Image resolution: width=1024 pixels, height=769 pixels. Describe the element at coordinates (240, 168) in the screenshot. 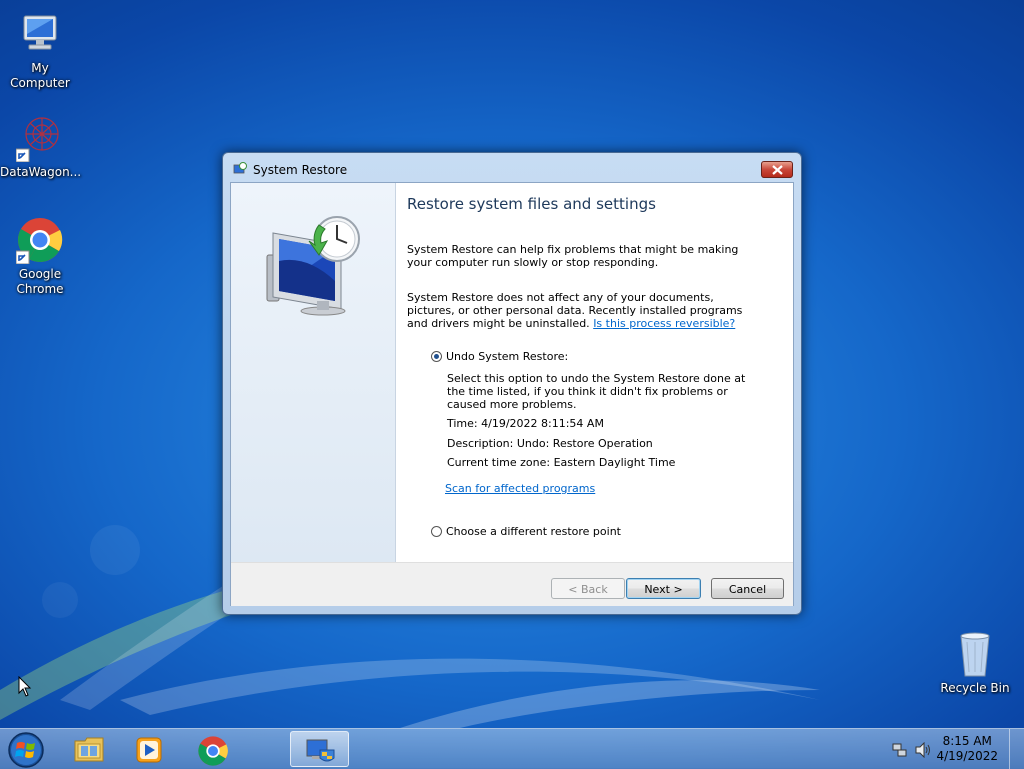

I see `system-restore-title-icon` at that location.